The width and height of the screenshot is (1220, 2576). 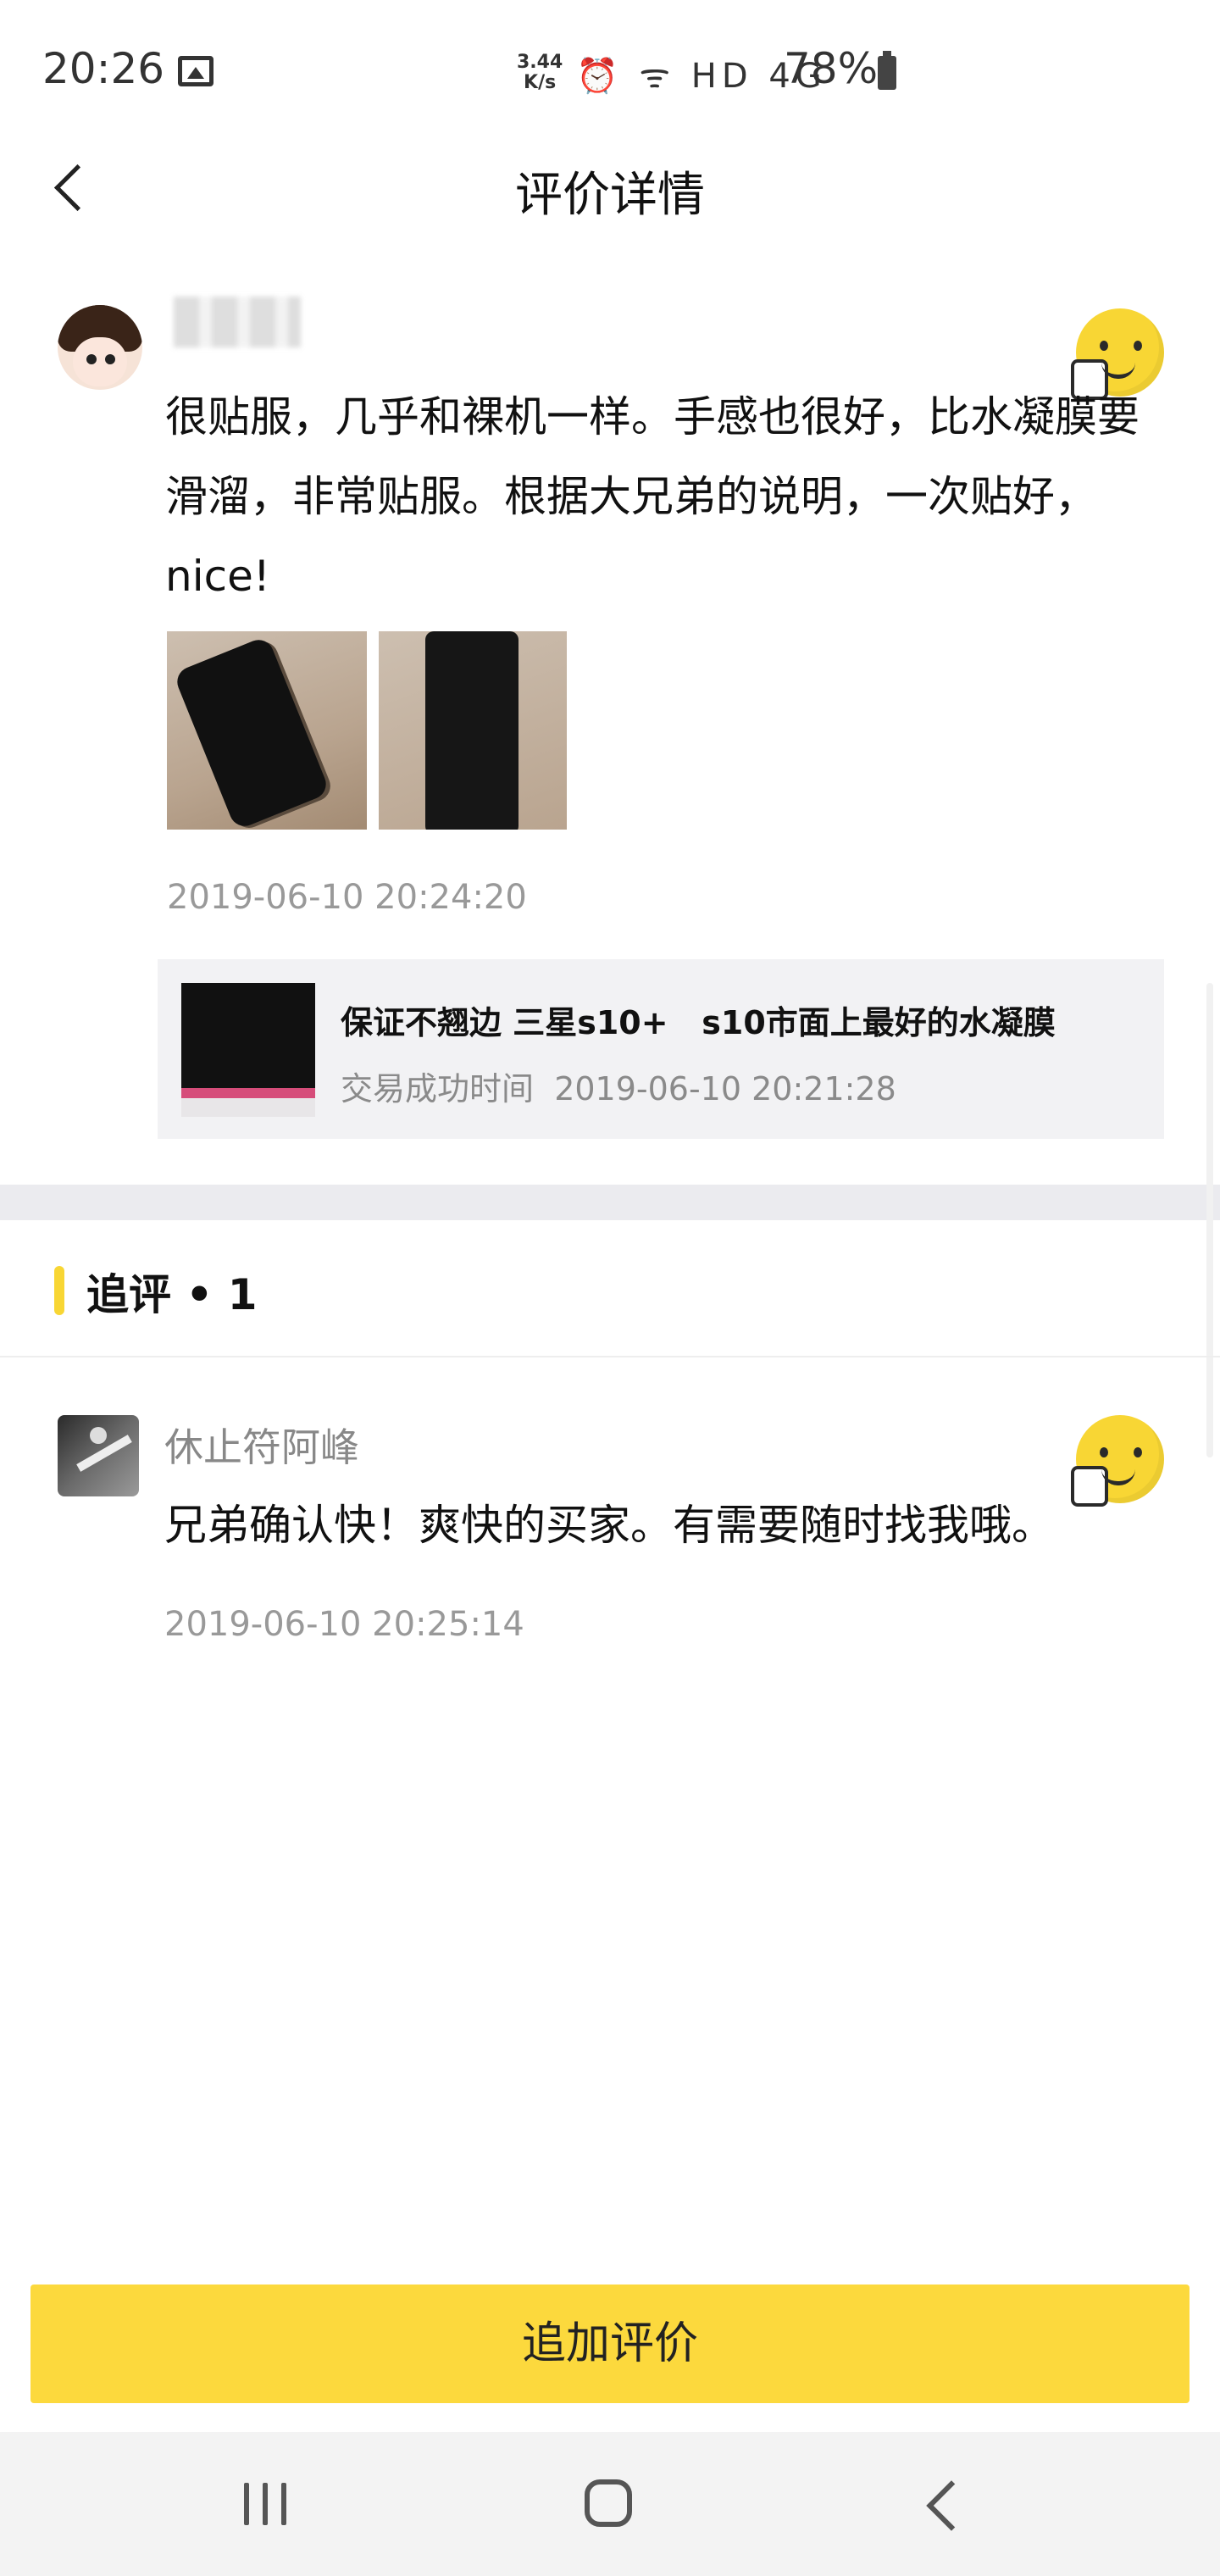 What do you see at coordinates (609, 1525) in the screenshot?
I see `followup-text: 兄弟确认快！爽快的买家。有需要随时找我哦。` at bounding box center [609, 1525].